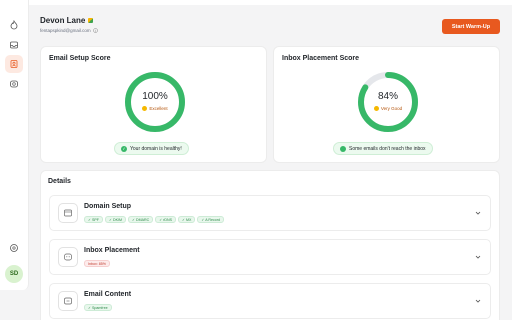 The height and width of the screenshot is (320, 512). I want to click on avatar: SD, so click(14, 274).